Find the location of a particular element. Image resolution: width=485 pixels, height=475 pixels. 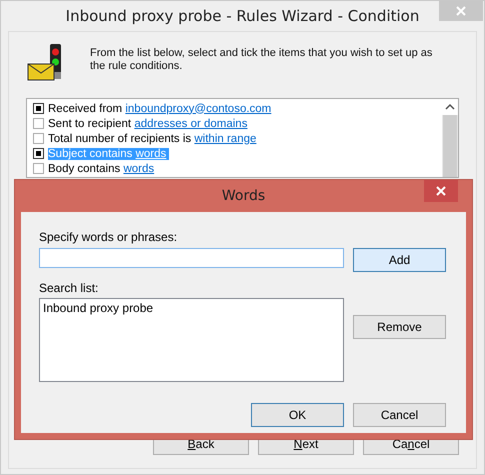

condition-link: words is located at coordinates (138, 168).